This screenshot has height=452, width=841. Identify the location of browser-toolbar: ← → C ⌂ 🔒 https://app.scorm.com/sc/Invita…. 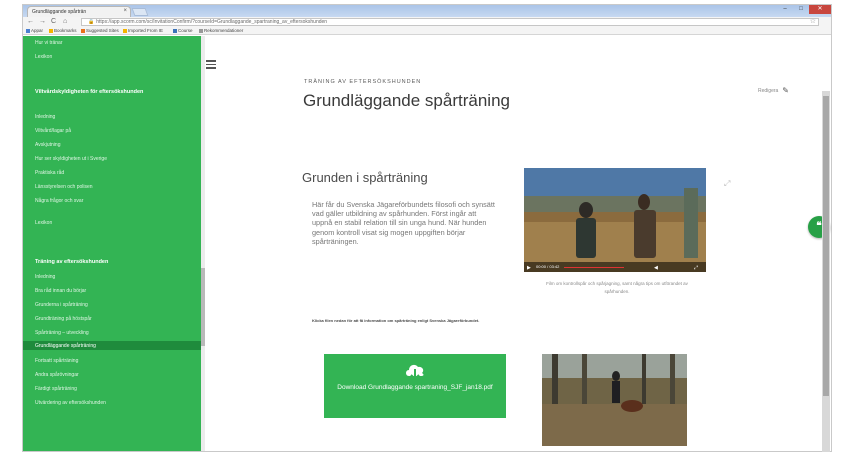
(427, 22).